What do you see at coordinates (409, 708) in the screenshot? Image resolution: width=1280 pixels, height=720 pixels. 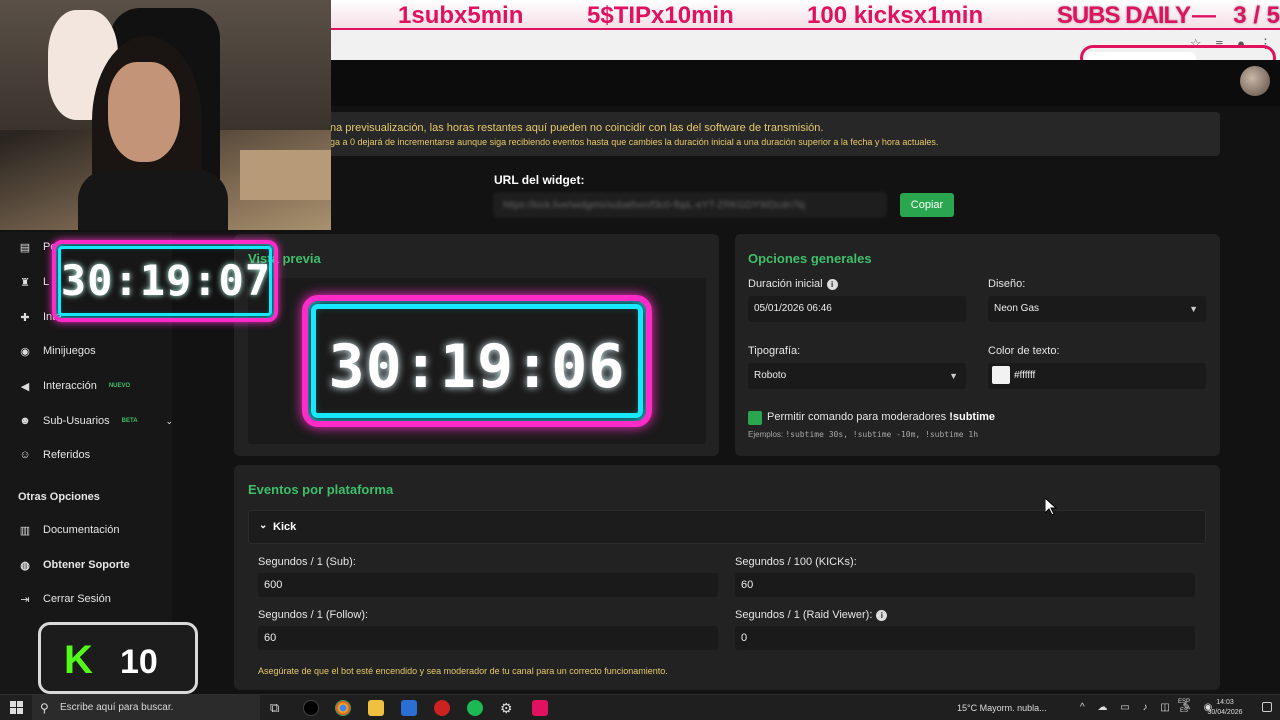 I see `store-icon` at bounding box center [409, 708].